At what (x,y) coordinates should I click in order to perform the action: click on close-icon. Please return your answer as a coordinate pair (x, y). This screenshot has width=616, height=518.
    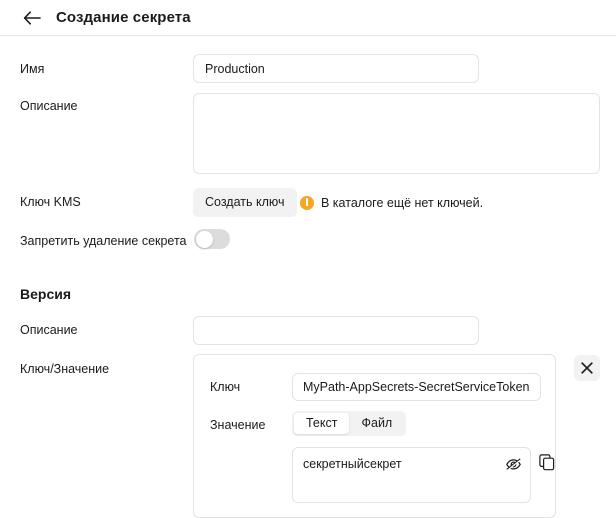
    Looking at the image, I should click on (587, 368).